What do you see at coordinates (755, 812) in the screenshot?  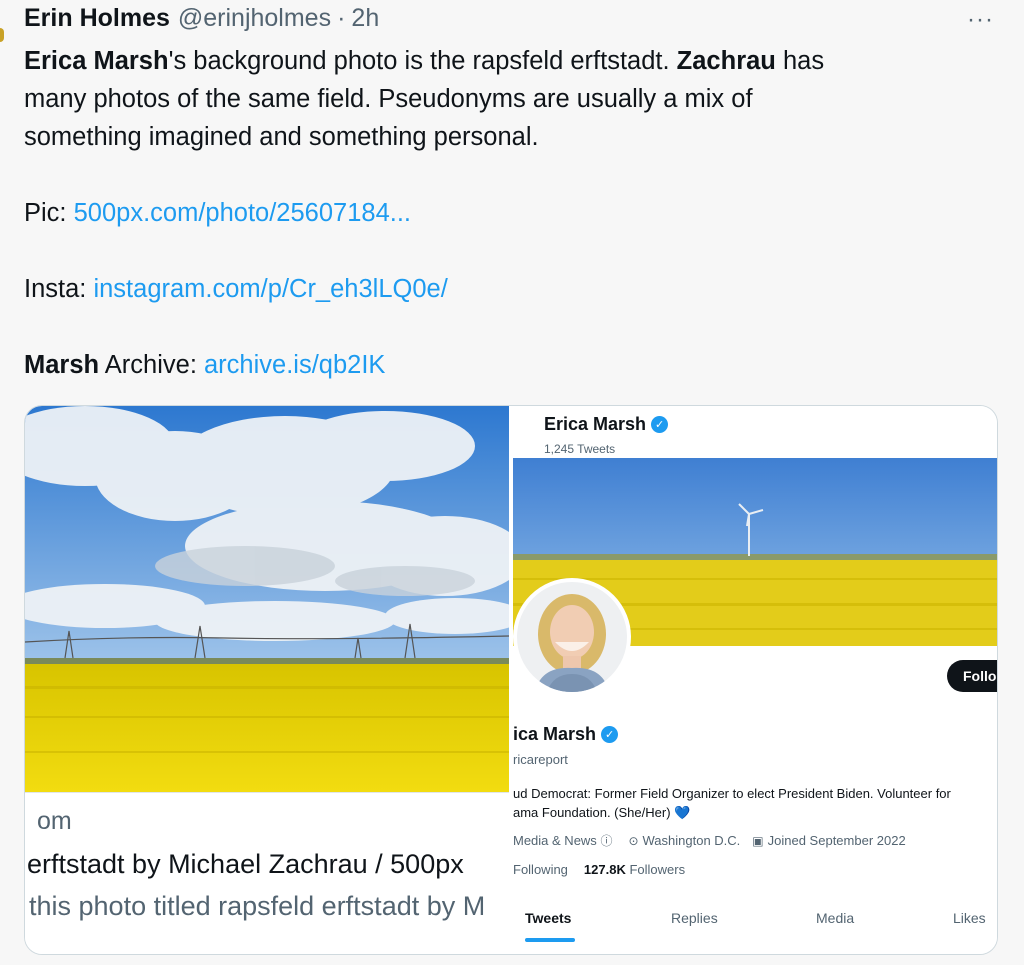 I see `bio-line-2: ama Foundation. (She/Her) 💙` at bounding box center [755, 812].